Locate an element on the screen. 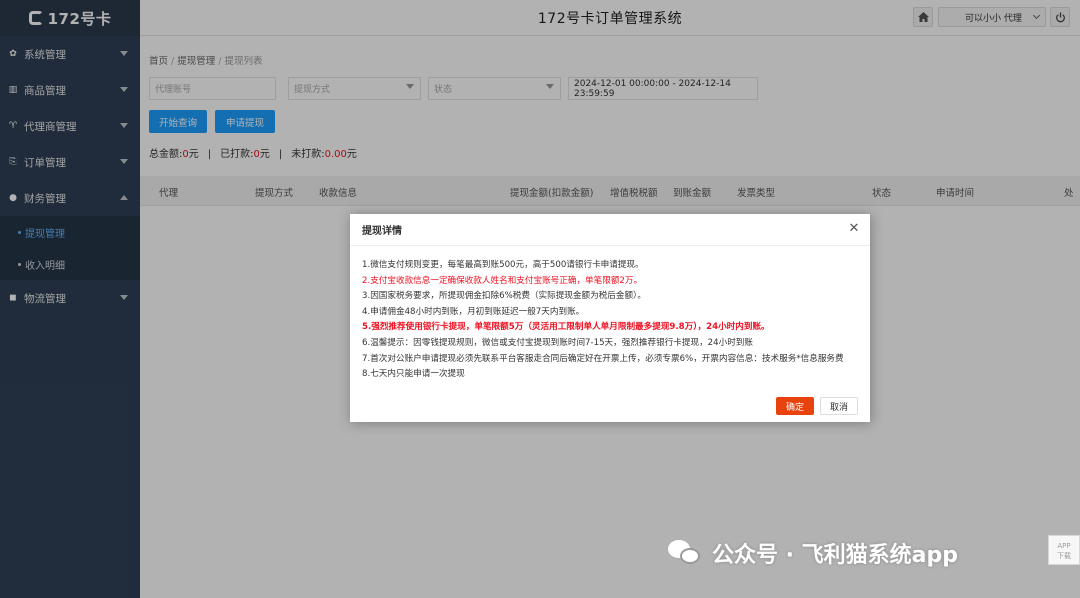 The width and height of the screenshot is (1080, 598). watermark: 公众号 · 飞利猫系统app is located at coordinates (813, 553).